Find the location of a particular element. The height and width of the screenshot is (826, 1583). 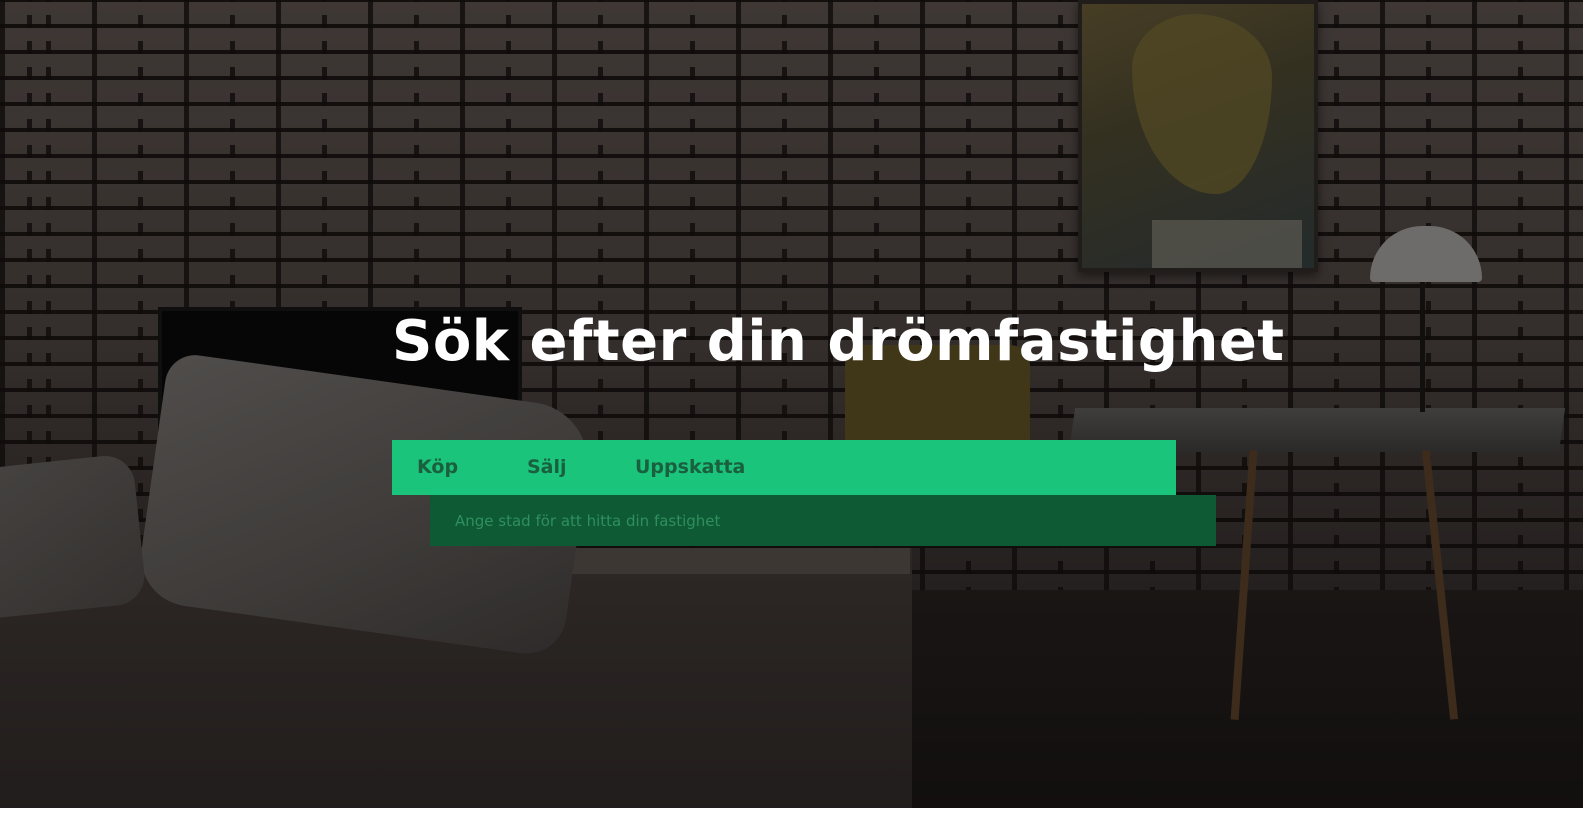

city-search-input is located at coordinates (823, 520).